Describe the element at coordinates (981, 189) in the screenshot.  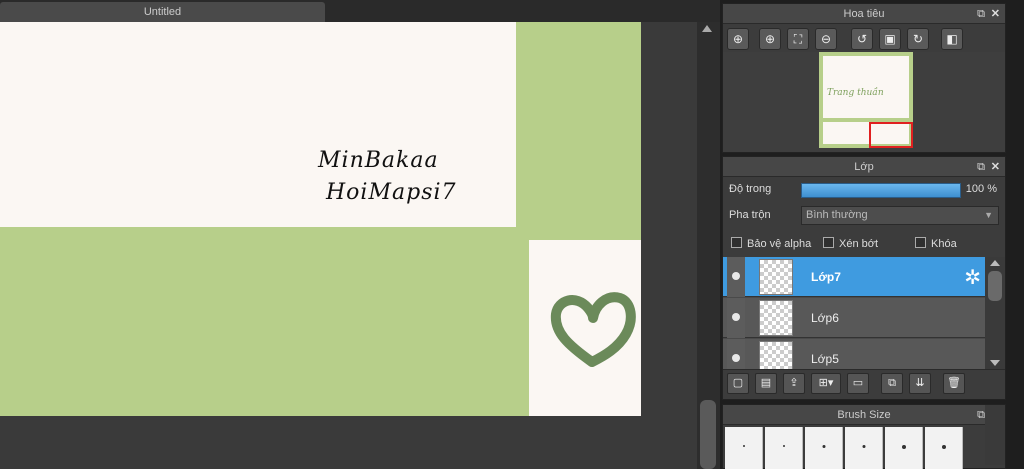
I see `opacity-value: 100 %` at that location.